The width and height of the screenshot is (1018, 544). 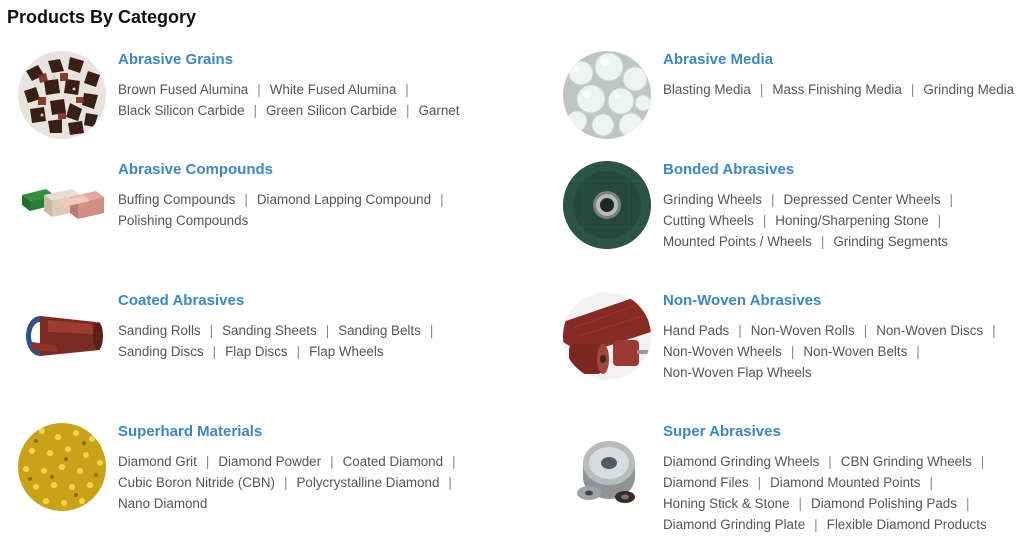 What do you see at coordinates (346, 351) in the screenshot?
I see `subcategory-link: Flap Wheels` at bounding box center [346, 351].